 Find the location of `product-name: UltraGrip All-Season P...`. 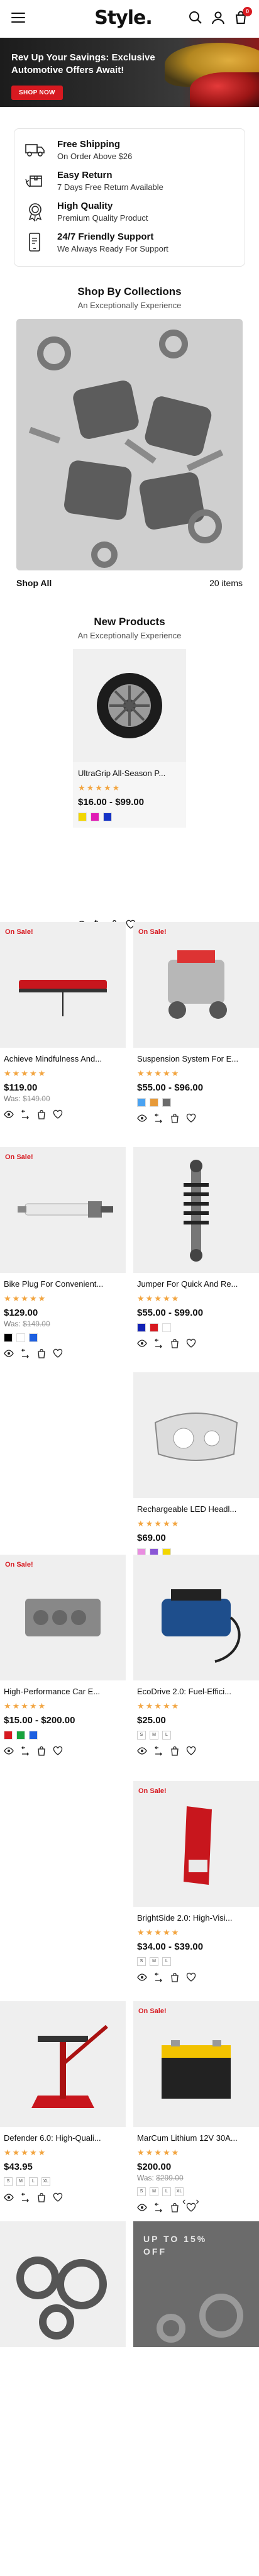

product-name: UltraGrip All-Season P... is located at coordinates (129, 773).